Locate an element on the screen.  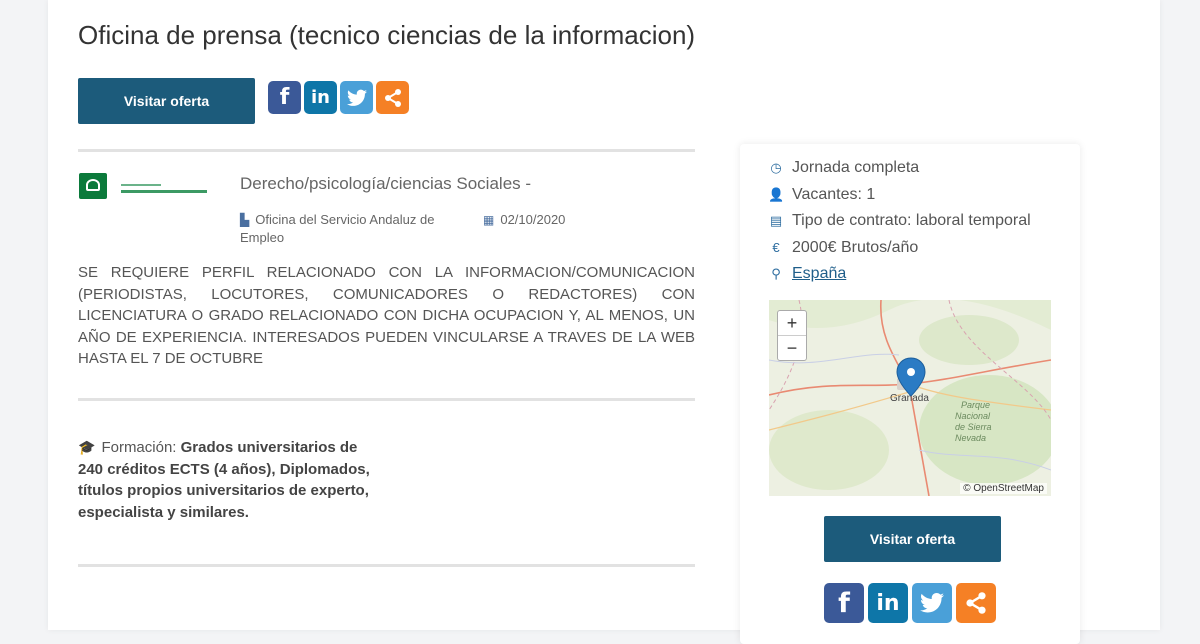
salario-value: 2000€ Brutos/año is located at coordinates (855, 247).